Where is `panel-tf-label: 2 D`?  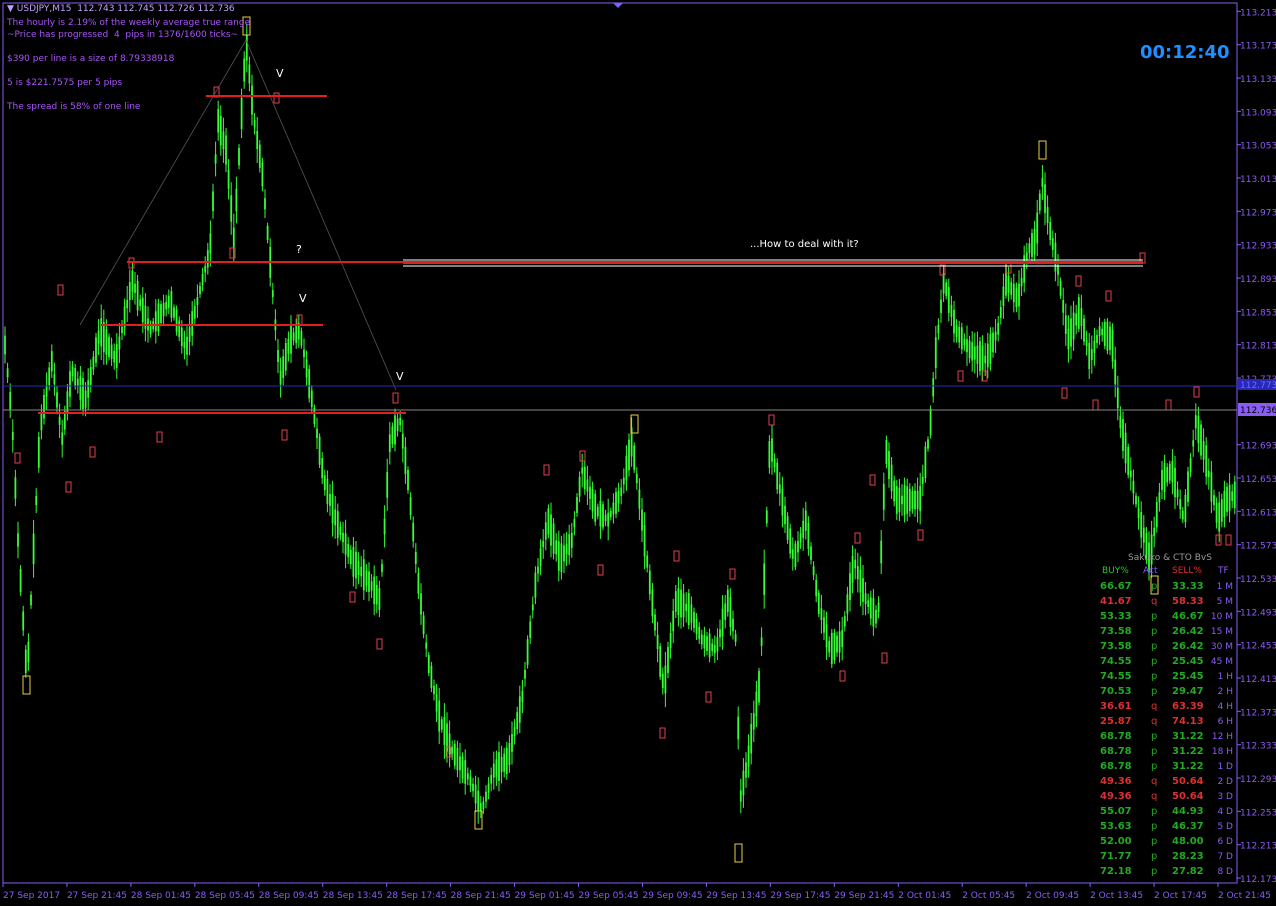
panel-tf-label: 2 D is located at coordinates (1225, 782).